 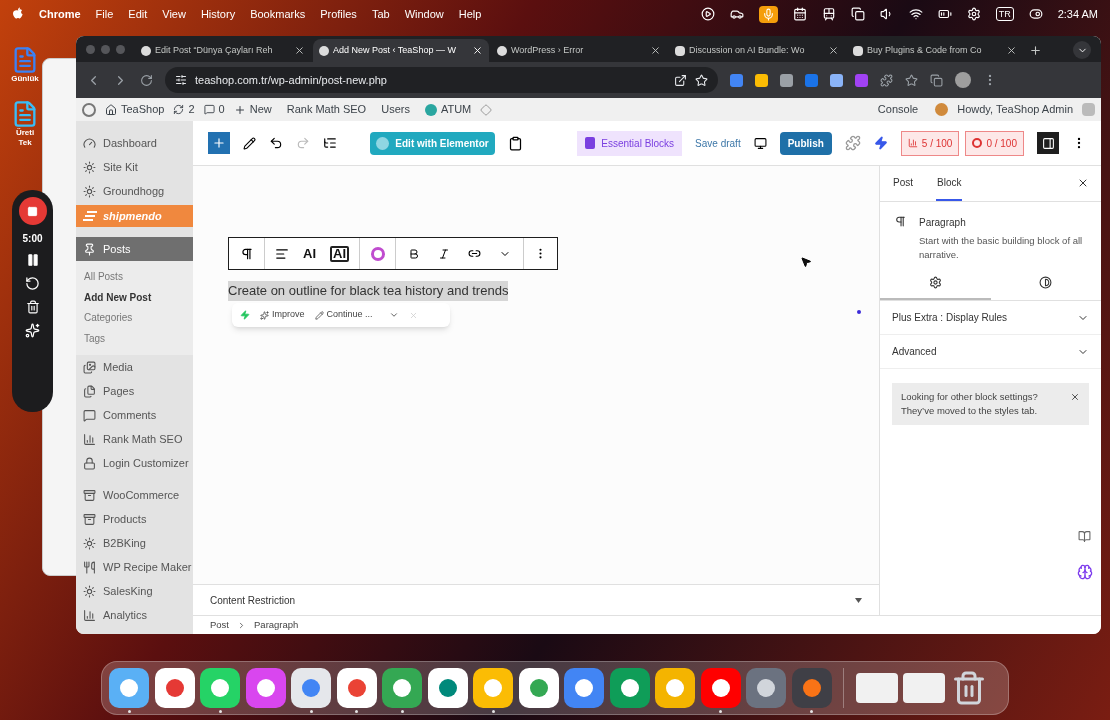 What do you see at coordinates (134, 249) in the screenshot?
I see `menu-item: Posts` at bounding box center [134, 249].